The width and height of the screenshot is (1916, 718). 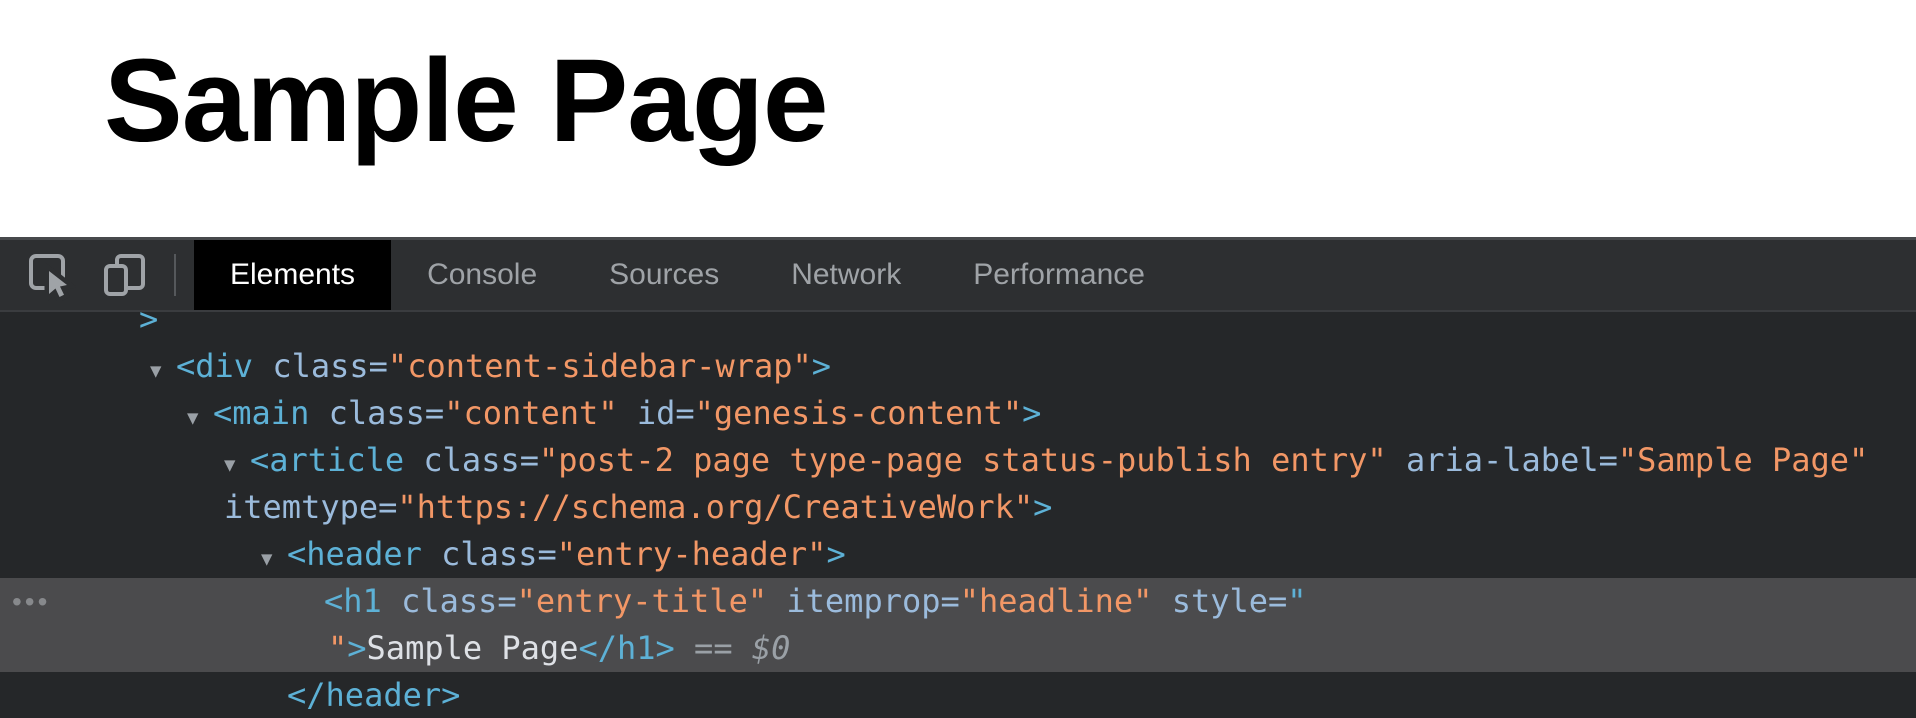 I want to click on code-token: ==, so click(x=713, y=648).